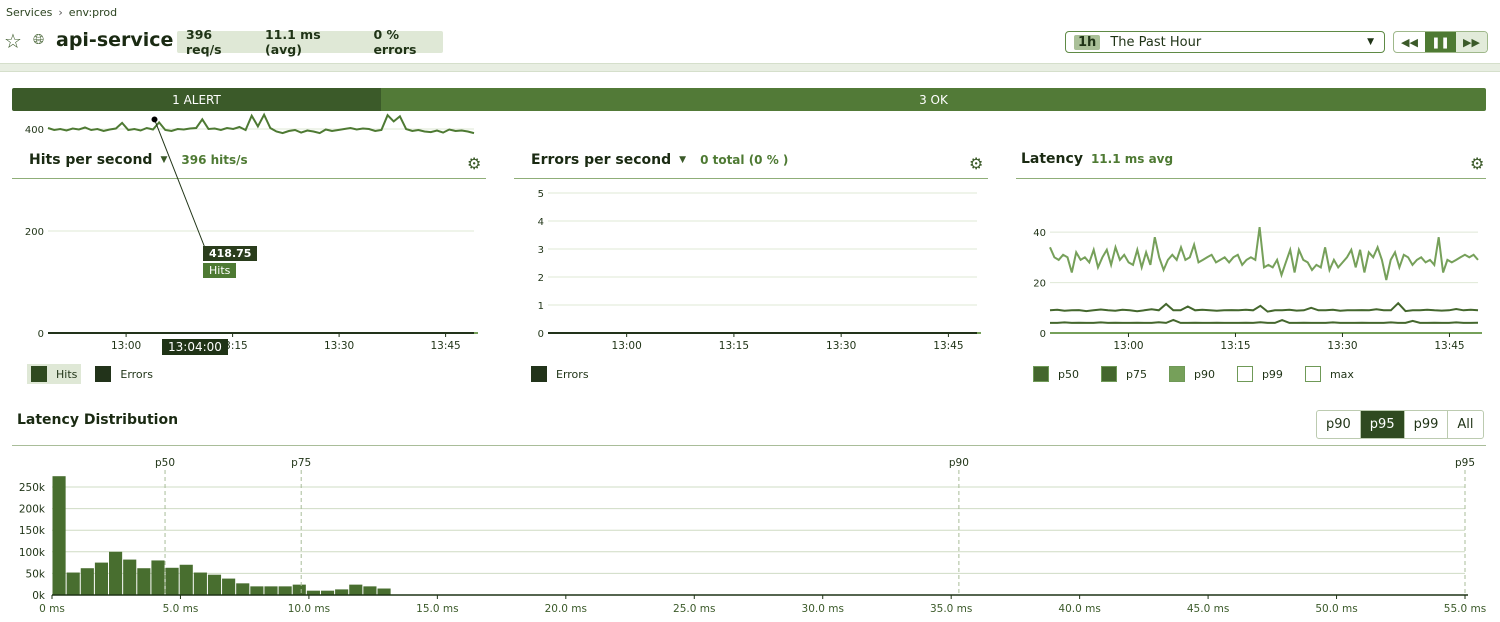 This screenshot has width=1500, height=622. I want to click on latency-legend: p50 p75 p90 p99 max, so click(1193, 374).